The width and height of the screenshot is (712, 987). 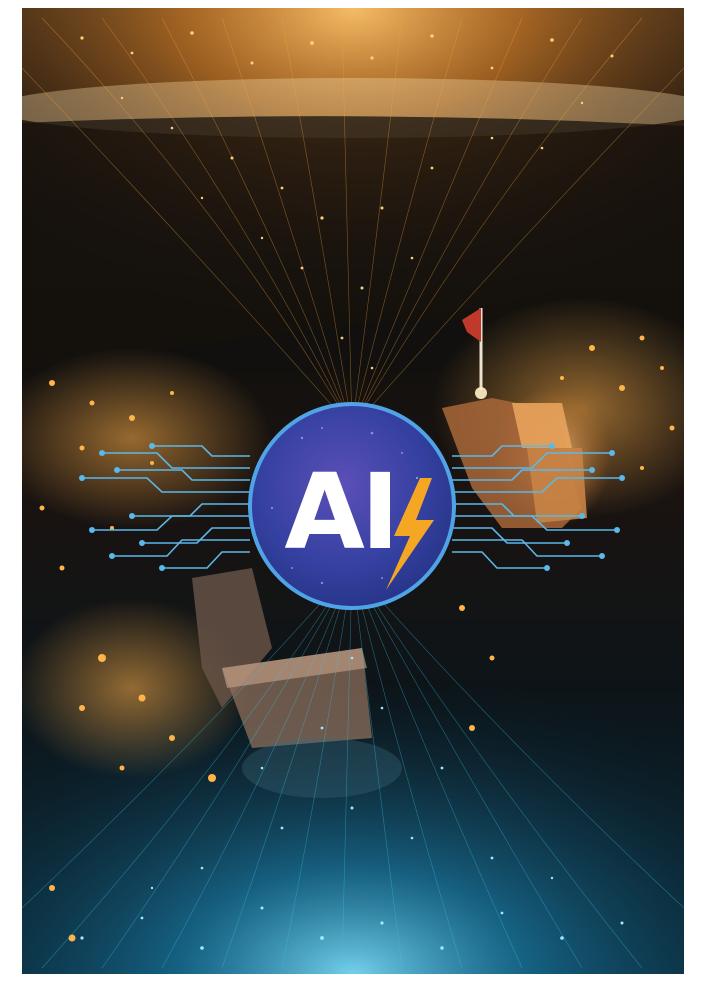 What do you see at coordinates (339, 512) in the screenshot?
I see `logo-text: AI` at bounding box center [339, 512].